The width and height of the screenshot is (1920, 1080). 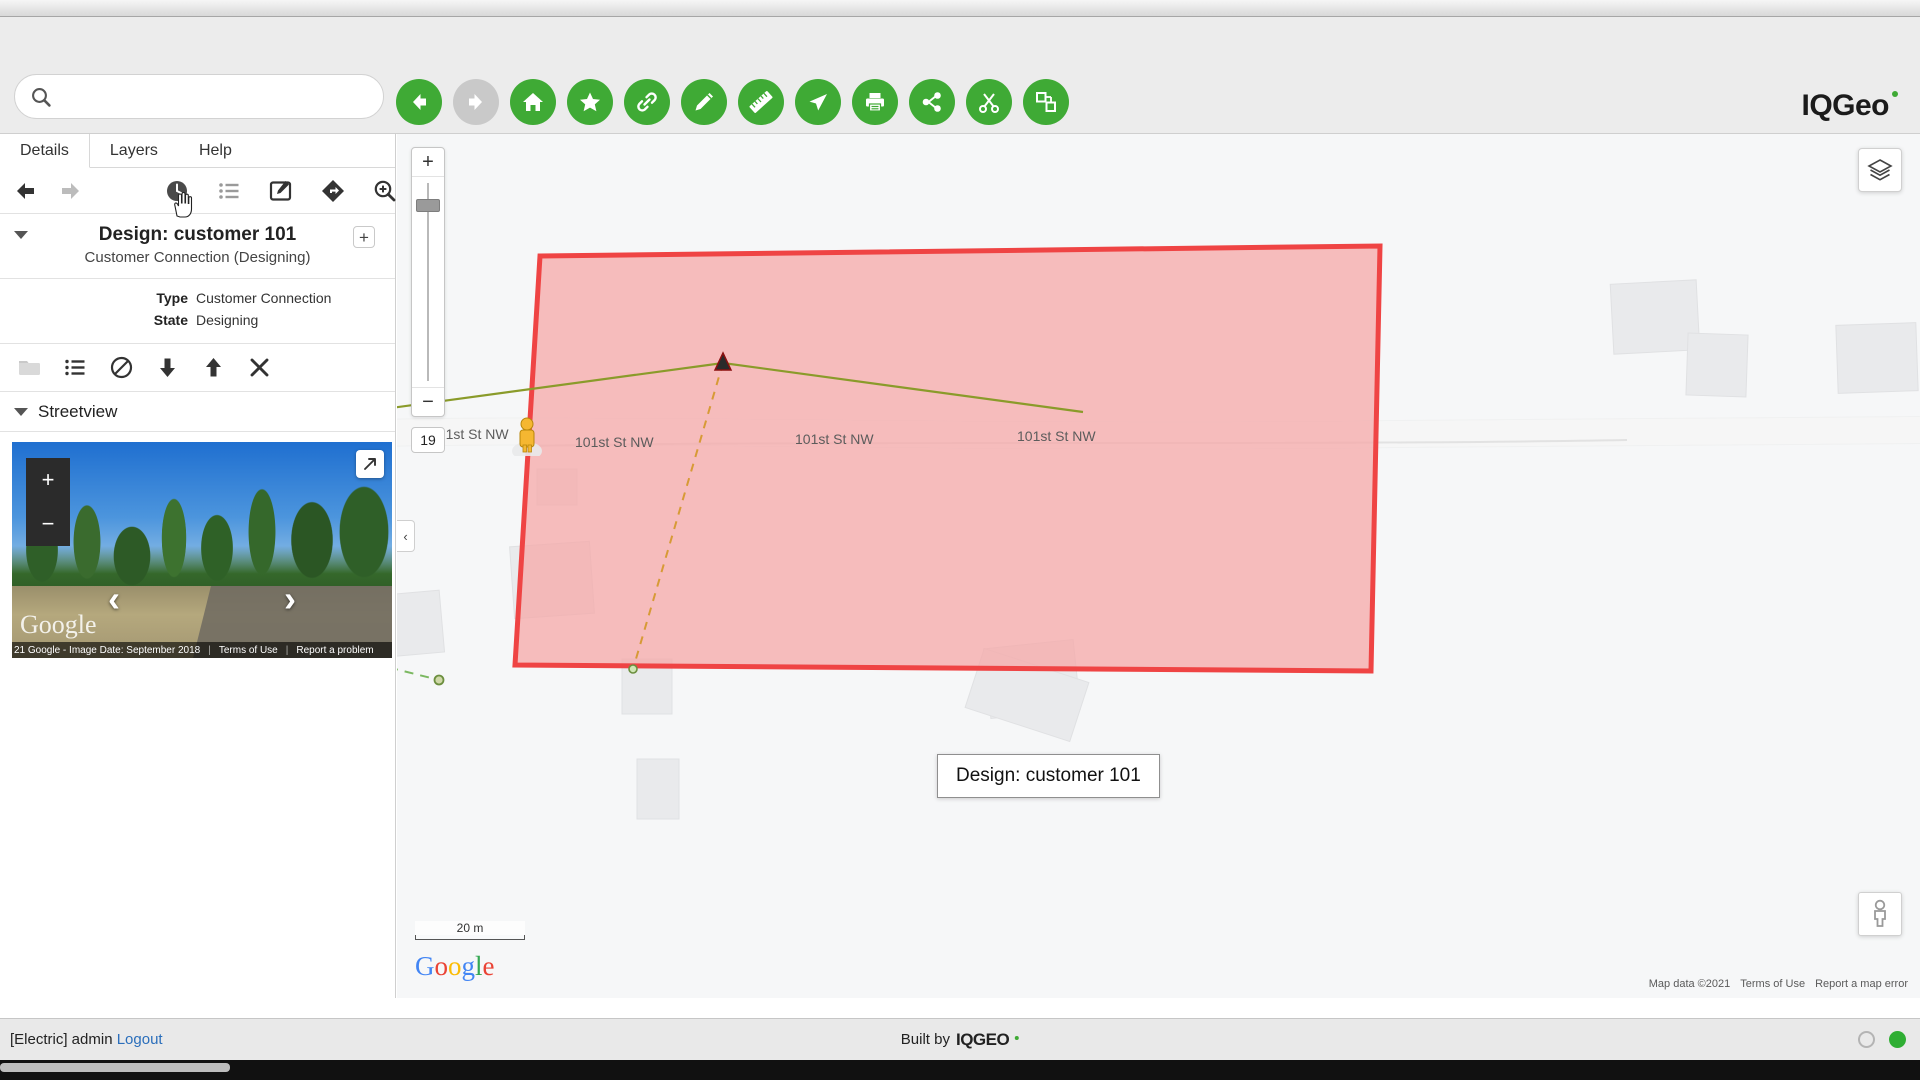 What do you see at coordinates (86, 1039) in the screenshot?
I see `status-bar-user: [Electric] admin Logout` at bounding box center [86, 1039].